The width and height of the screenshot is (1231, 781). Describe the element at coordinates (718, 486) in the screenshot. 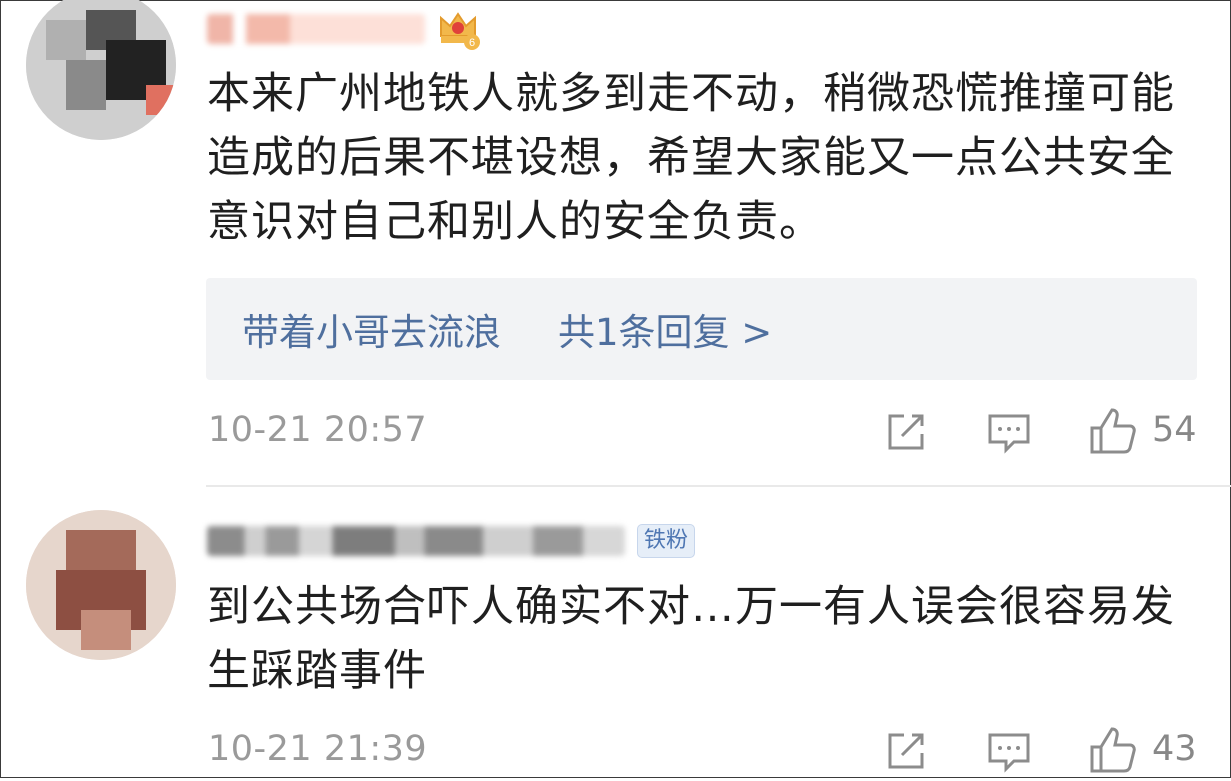

I see `comment-divider` at that location.